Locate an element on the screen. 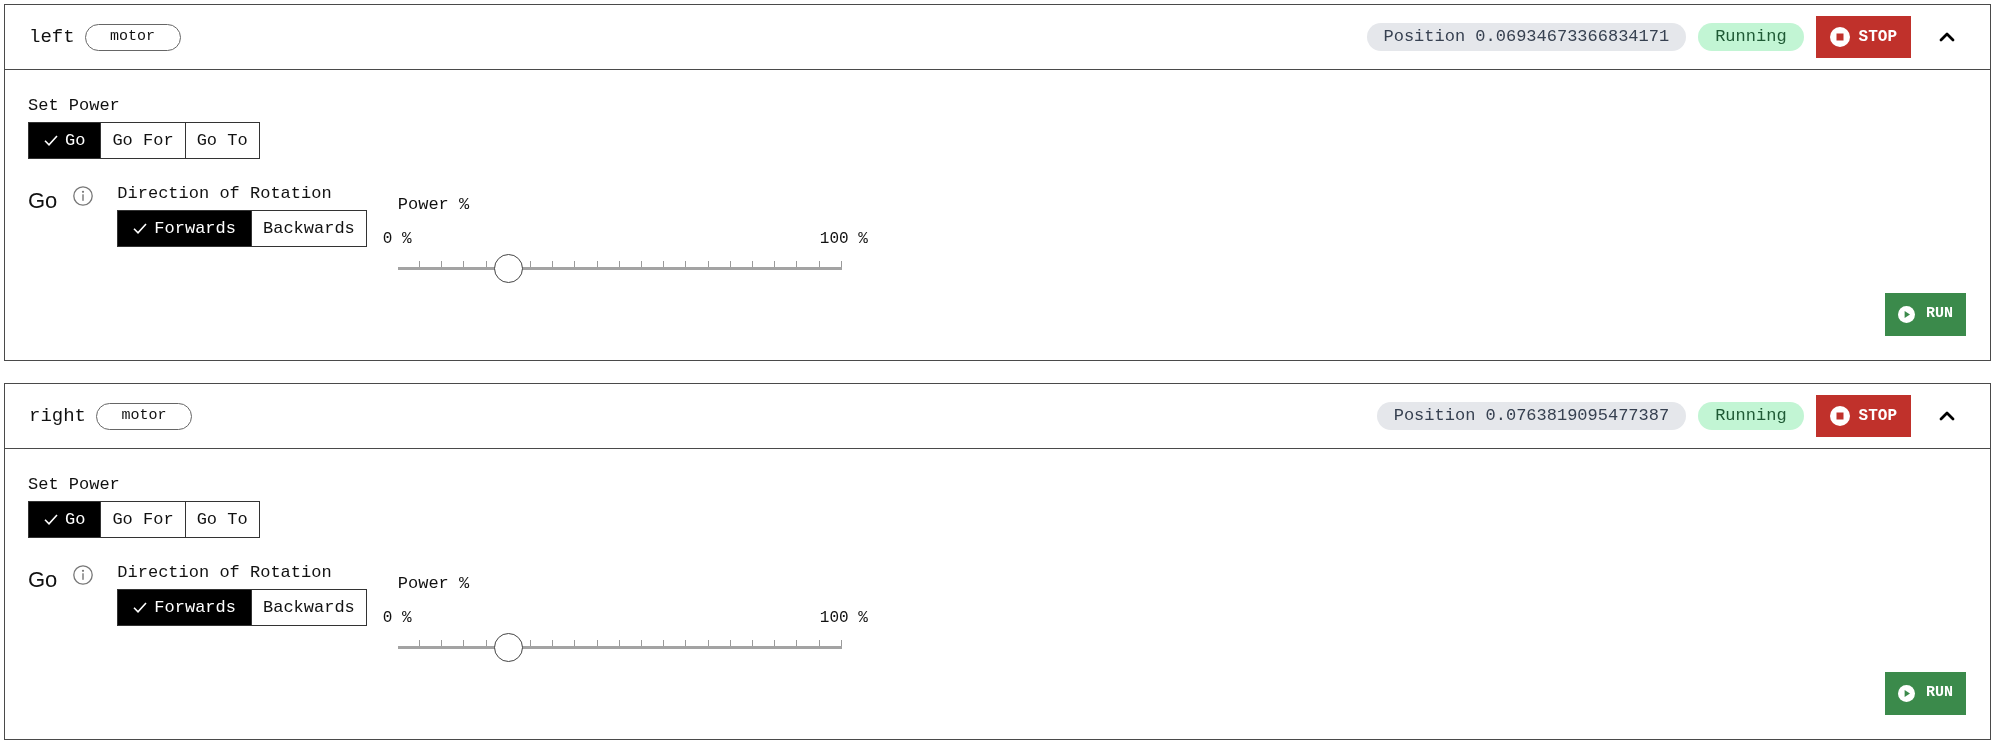 This screenshot has height=748, width=1999. motor-name: left is located at coordinates (52, 37).